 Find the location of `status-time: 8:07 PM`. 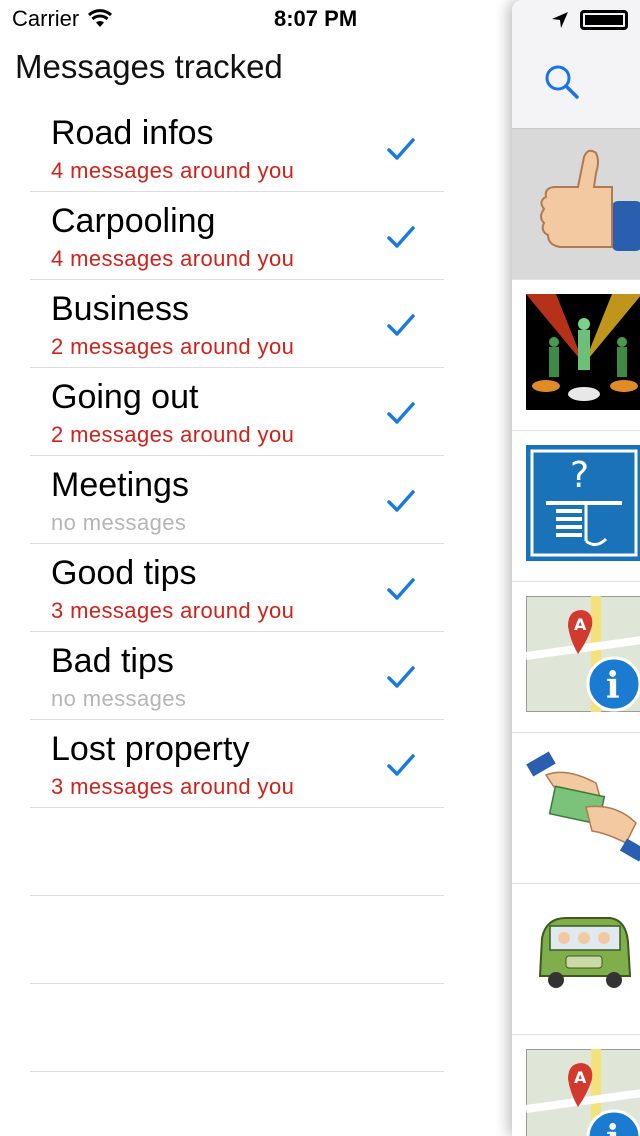

status-time: 8:07 PM is located at coordinates (316, 18).